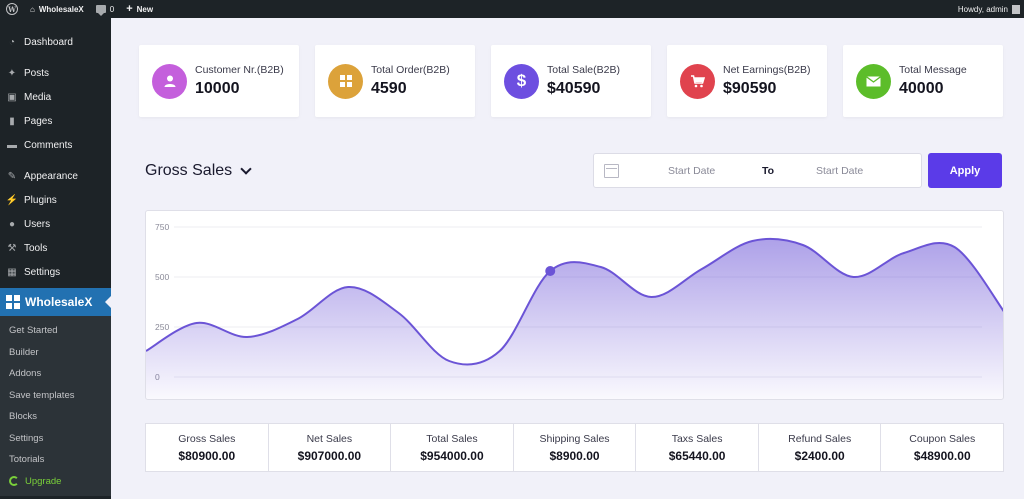  What do you see at coordinates (32, 9) in the screenshot?
I see `home-icon: ⌂` at bounding box center [32, 9].